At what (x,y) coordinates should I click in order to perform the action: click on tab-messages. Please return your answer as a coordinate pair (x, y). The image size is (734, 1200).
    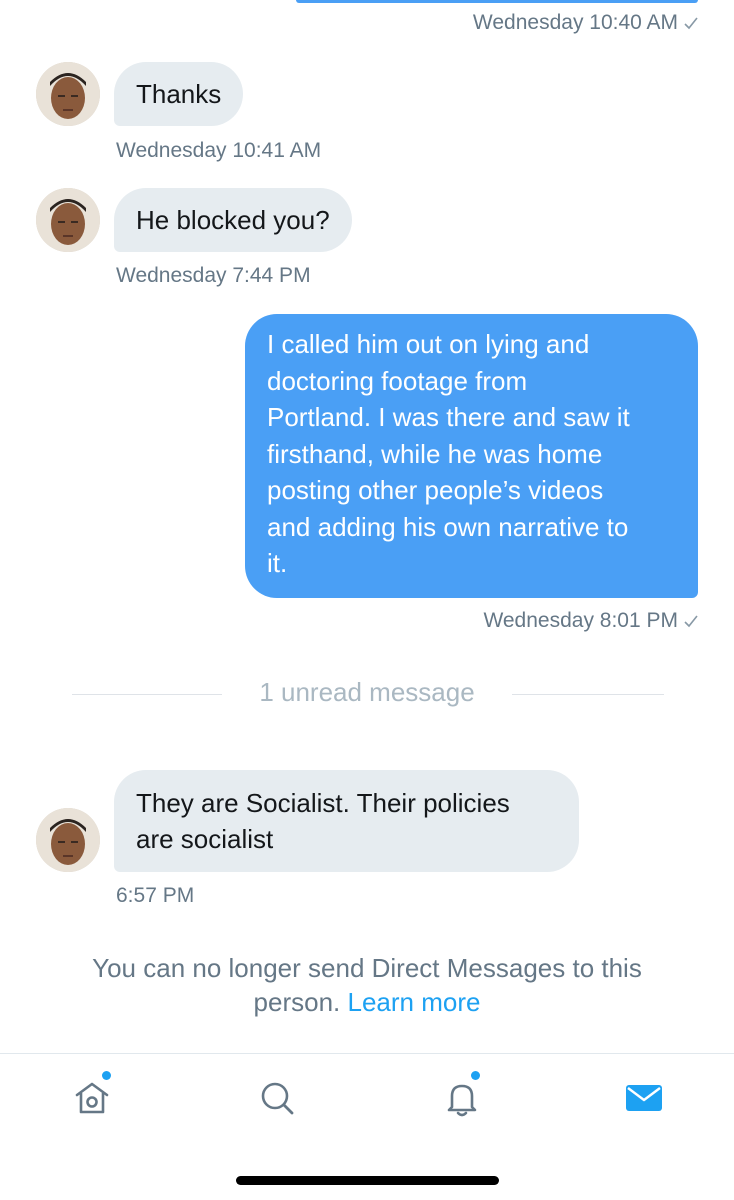
    Looking at the image, I should click on (644, 1098).